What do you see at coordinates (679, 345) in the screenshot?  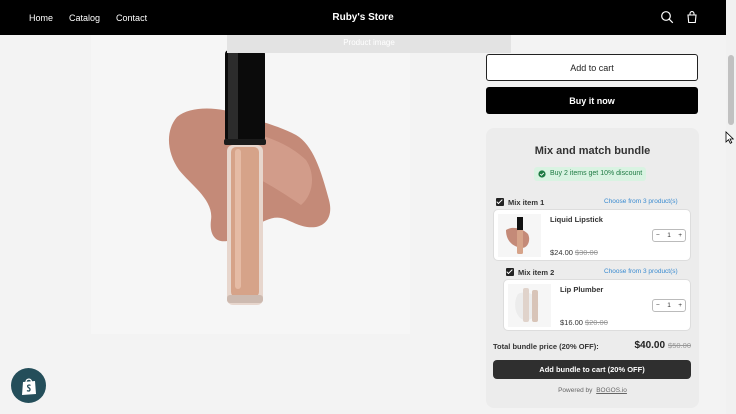 I see `bundle-total-compare-price: $50.00` at bounding box center [679, 345].